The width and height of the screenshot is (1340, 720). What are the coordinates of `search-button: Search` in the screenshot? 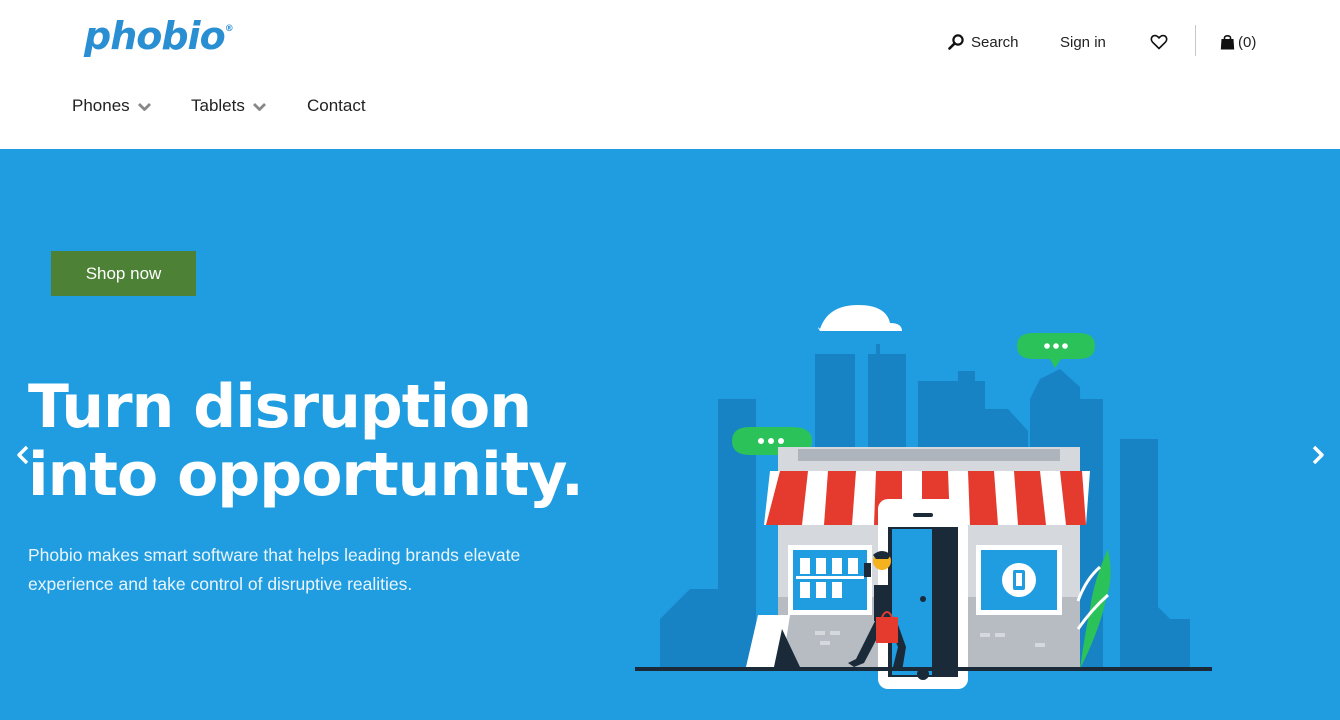 It's located at (983, 42).